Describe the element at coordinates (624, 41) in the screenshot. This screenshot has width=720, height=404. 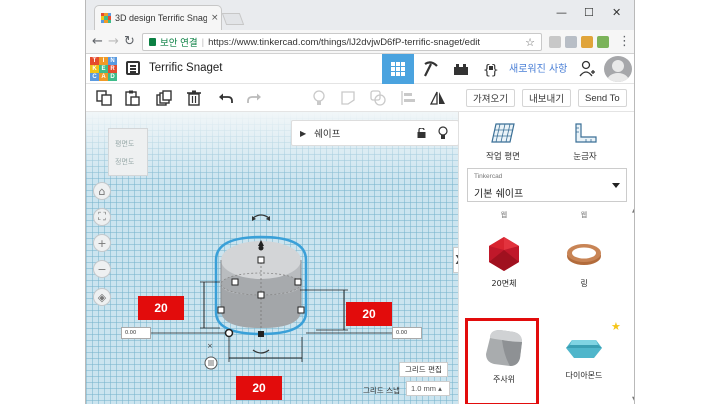
I see `chrome-menu-icon: ⋮` at that location.